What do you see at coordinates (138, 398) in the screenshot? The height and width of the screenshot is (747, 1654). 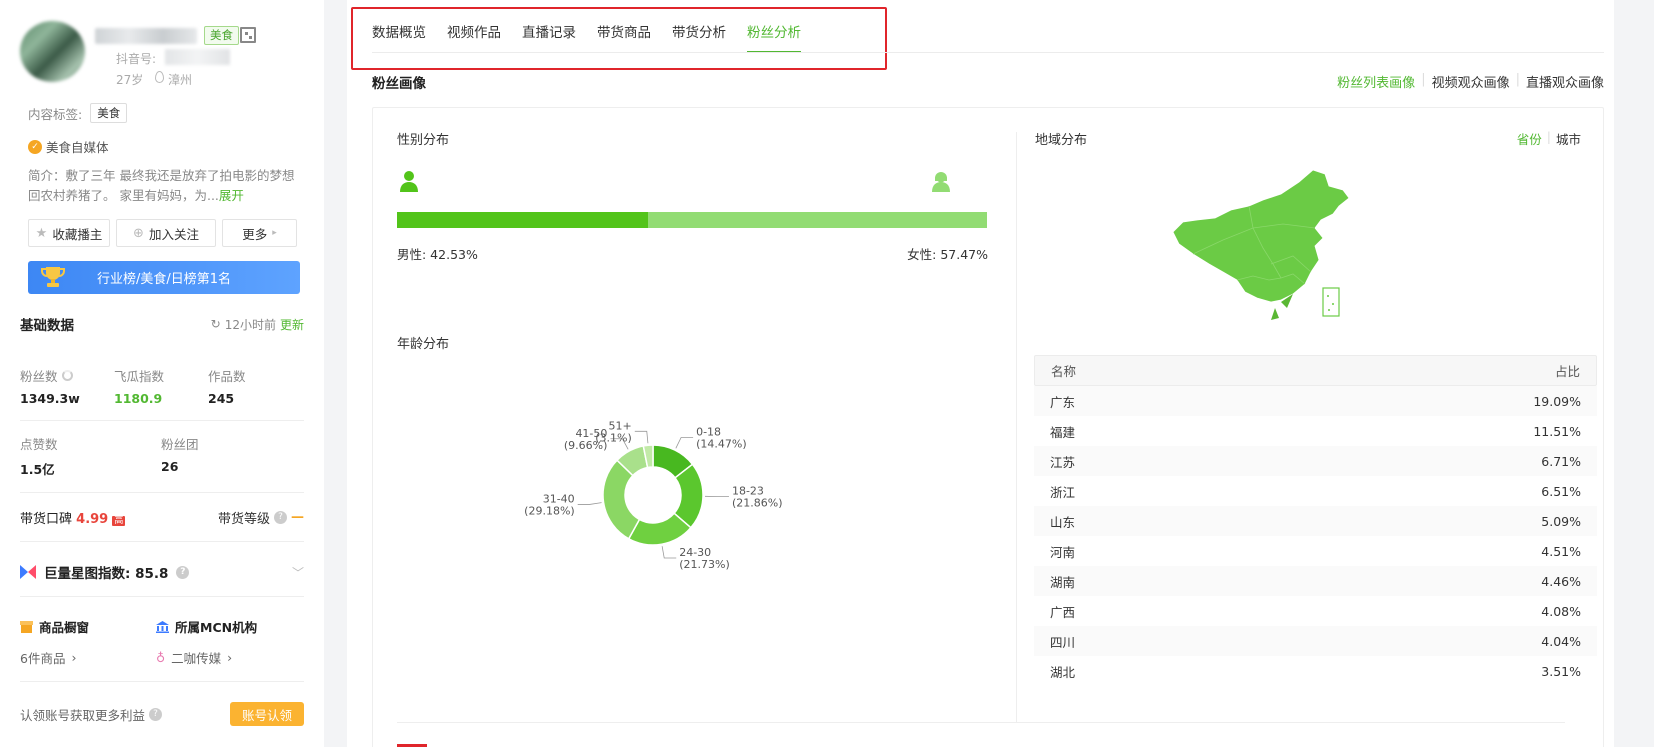 I see `stat-feigua-value: 1180.9` at bounding box center [138, 398].